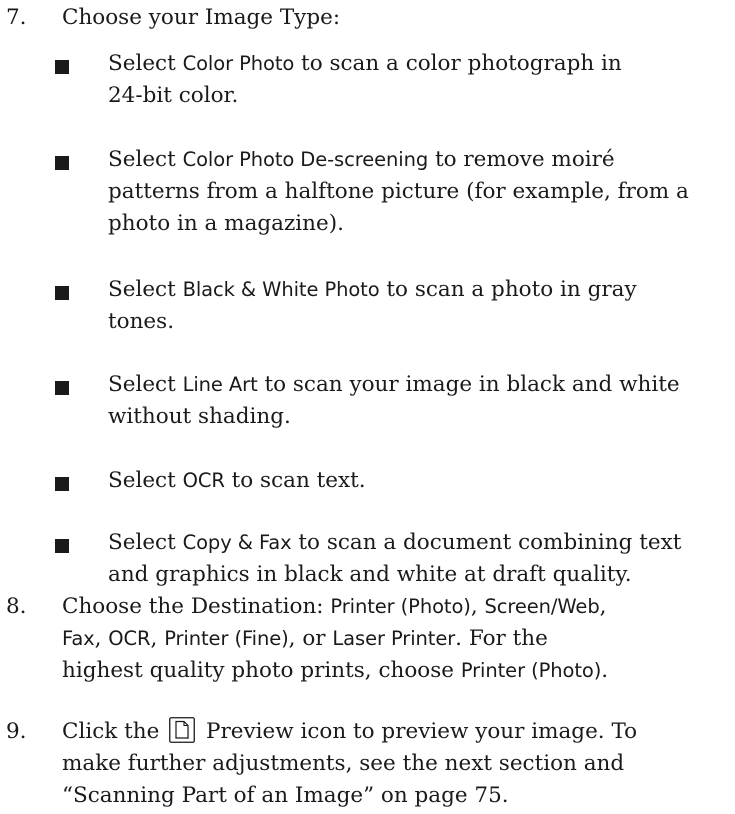 This screenshot has height=814, width=735. Describe the element at coordinates (78, 638) in the screenshot. I see `destination-option-label: Fax` at that location.